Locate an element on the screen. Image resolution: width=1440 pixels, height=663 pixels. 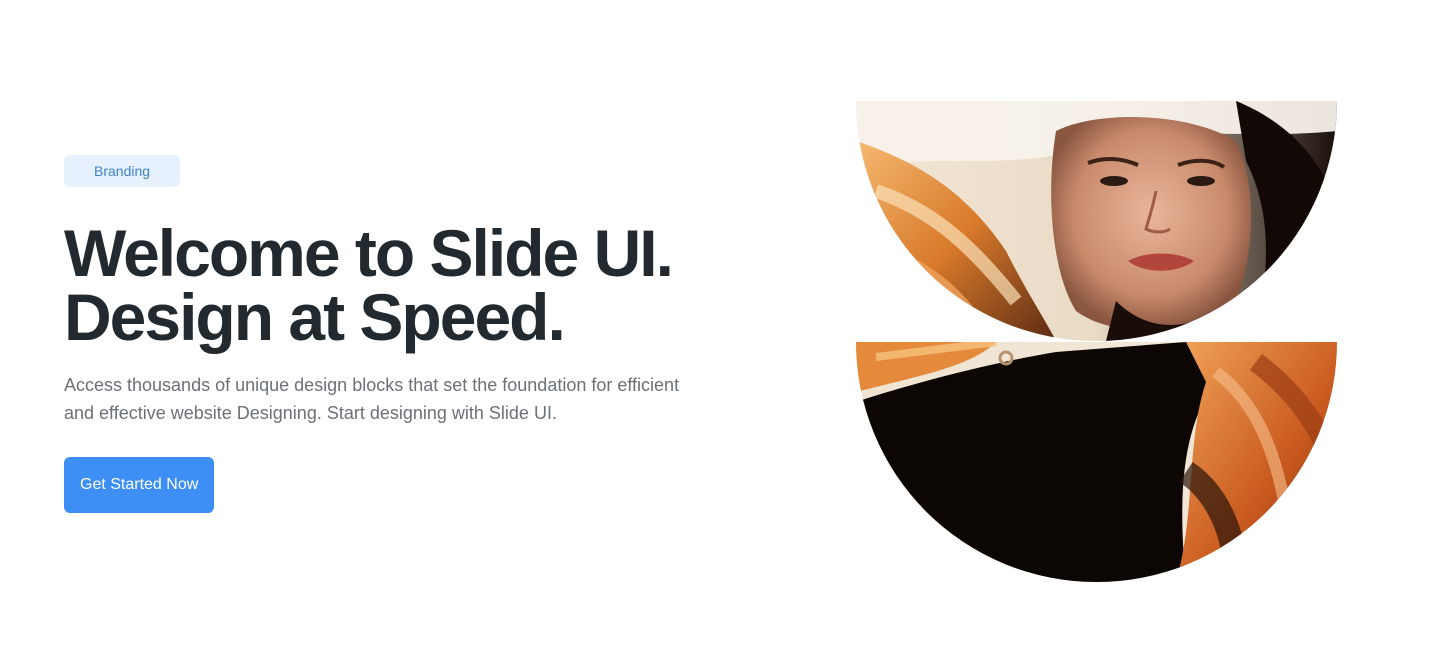
hero-image-bottom-half is located at coordinates (1096, 462).